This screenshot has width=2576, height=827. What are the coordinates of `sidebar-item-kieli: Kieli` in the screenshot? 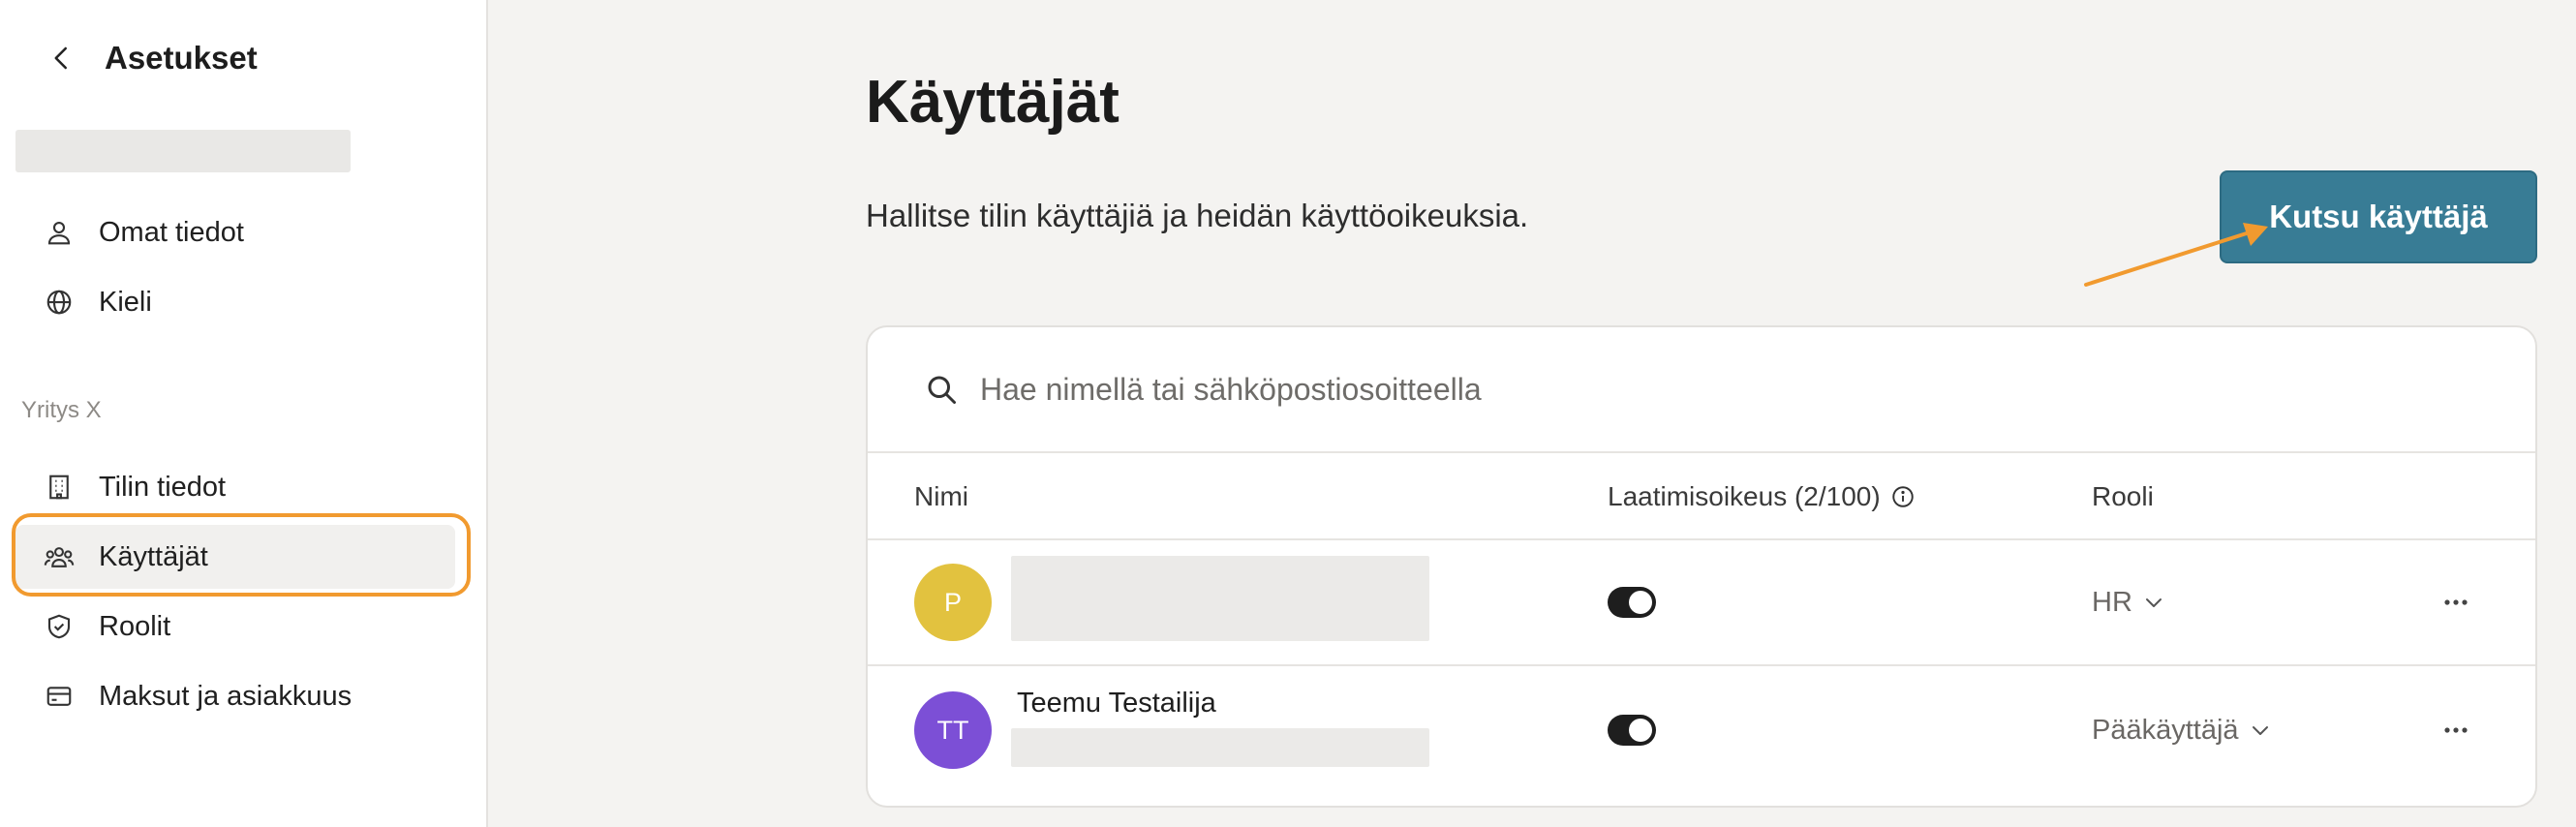 It's located at (235, 302).